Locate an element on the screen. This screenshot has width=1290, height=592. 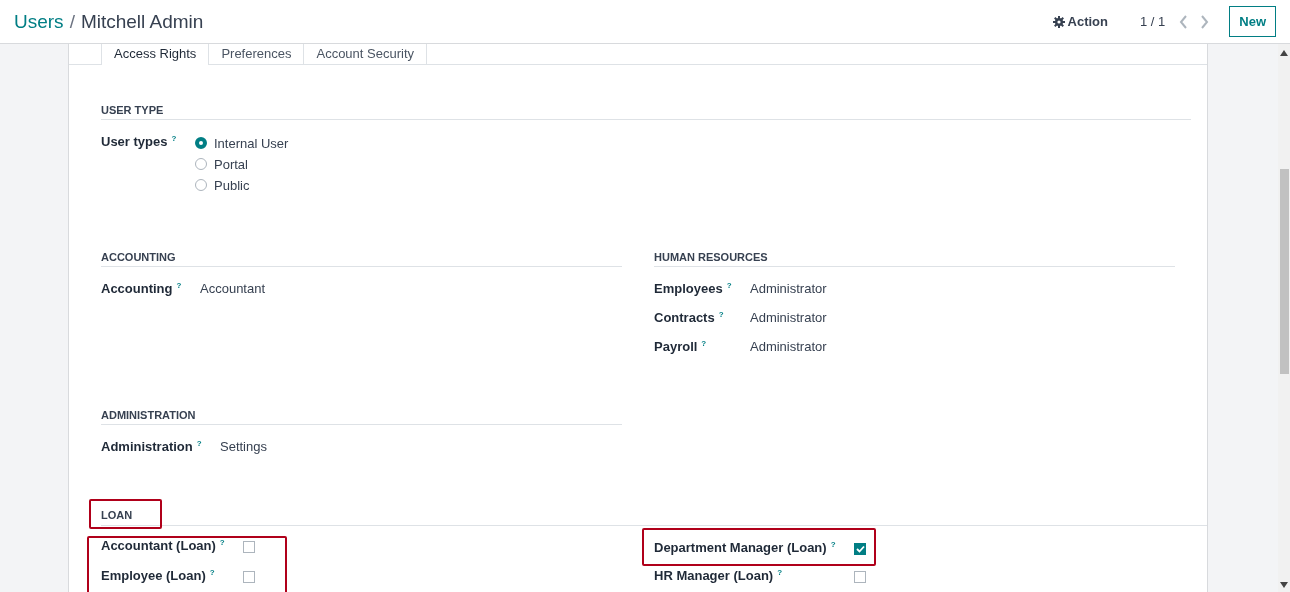
field-label: Department Manager (Loan) is located at coordinates (740, 548).